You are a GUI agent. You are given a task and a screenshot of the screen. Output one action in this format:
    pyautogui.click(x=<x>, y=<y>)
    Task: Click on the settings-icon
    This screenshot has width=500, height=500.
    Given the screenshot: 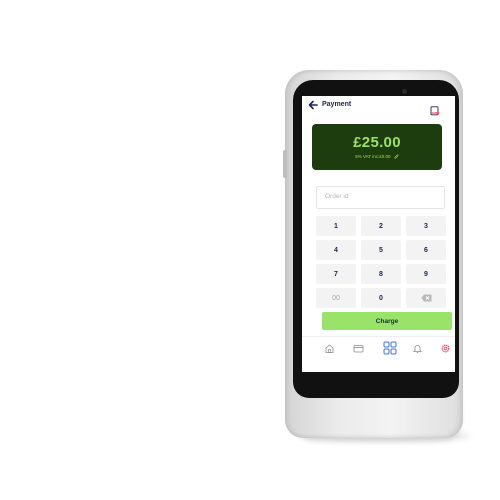 What is the action you would take?
    pyautogui.click(x=445, y=348)
    